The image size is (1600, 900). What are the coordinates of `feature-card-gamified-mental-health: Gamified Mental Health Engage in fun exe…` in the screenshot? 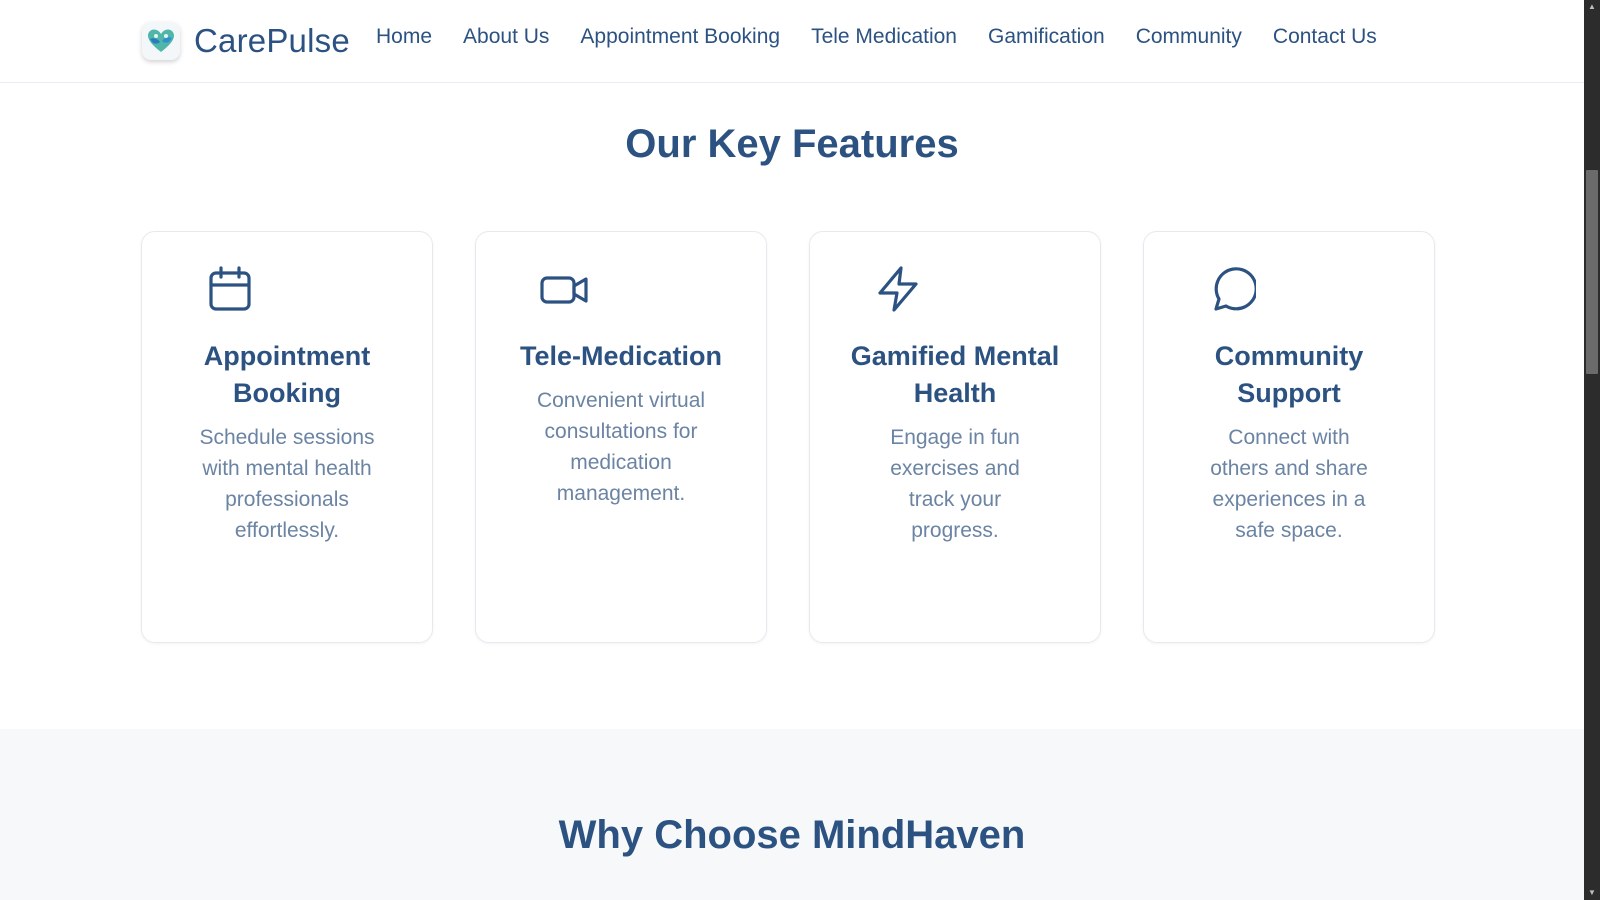 It's located at (955, 437).